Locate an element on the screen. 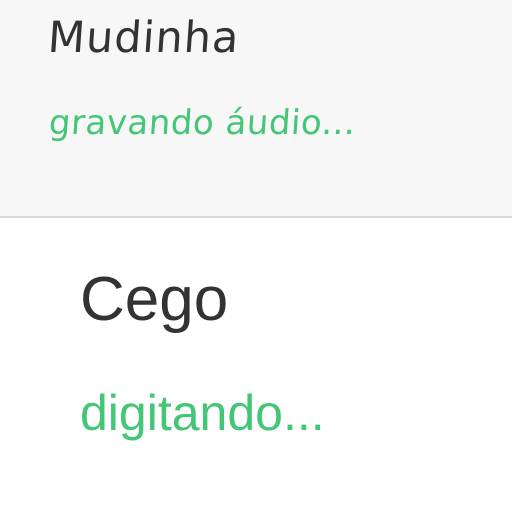 The width and height of the screenshot is (512, 512). contact-name: Mudinha is located at coordinates (144, 38).